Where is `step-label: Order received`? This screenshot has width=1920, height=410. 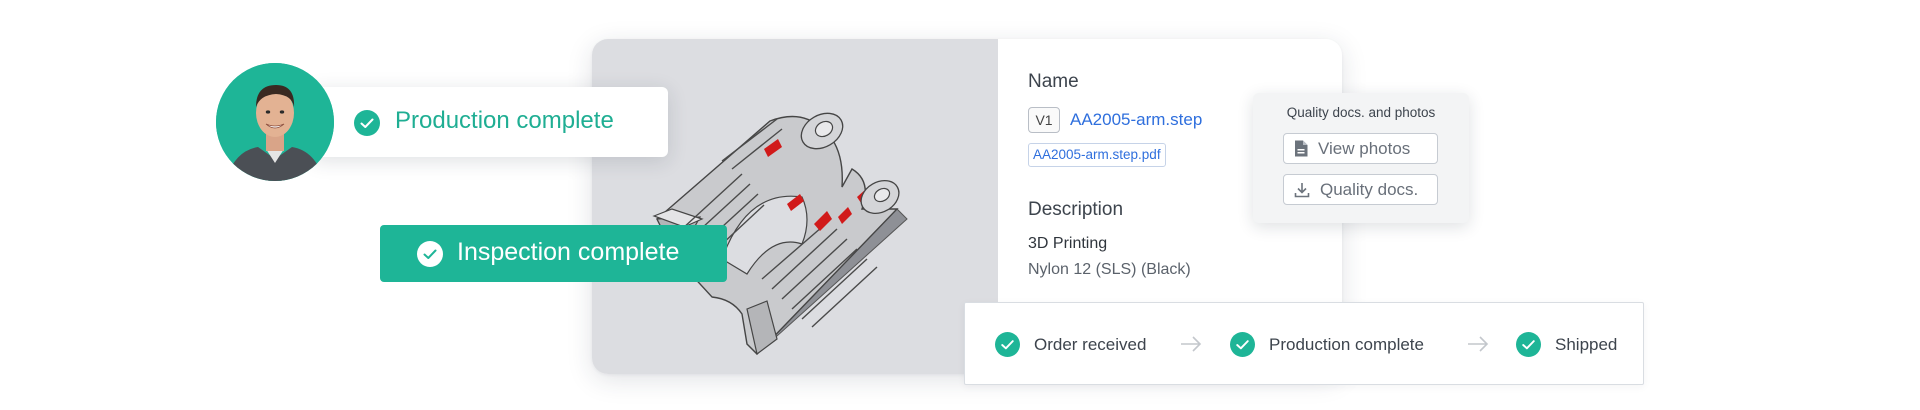 step-label: Order received is located at coordinates (1090, 344).